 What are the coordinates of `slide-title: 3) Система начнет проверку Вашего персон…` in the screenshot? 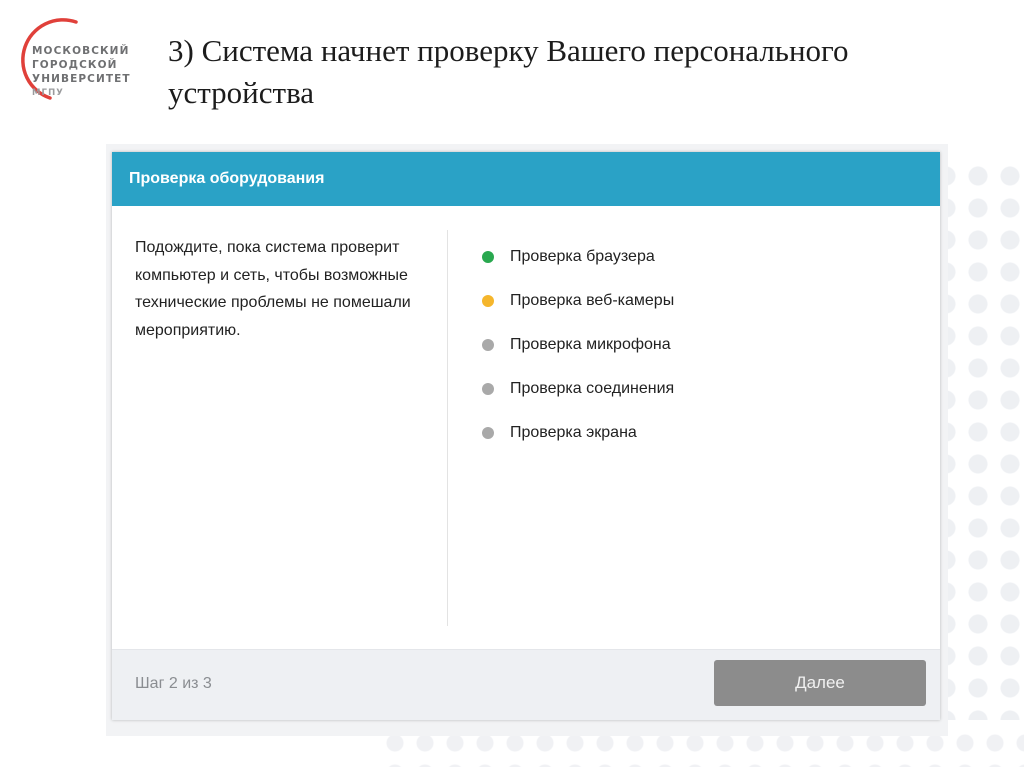 It's located at (568, 72).